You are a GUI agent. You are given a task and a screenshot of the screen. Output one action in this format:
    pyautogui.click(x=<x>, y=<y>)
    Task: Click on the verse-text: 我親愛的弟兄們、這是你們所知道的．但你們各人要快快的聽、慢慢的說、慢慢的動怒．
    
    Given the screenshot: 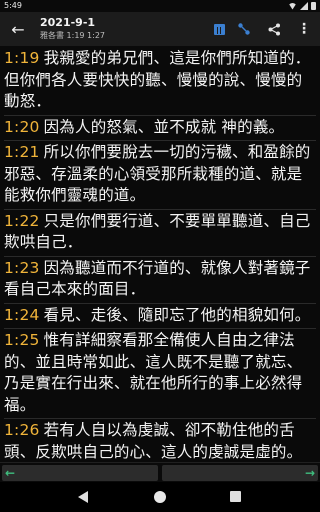 What is the action you would take?
    pyautogui.click(x=157, y=79)
    